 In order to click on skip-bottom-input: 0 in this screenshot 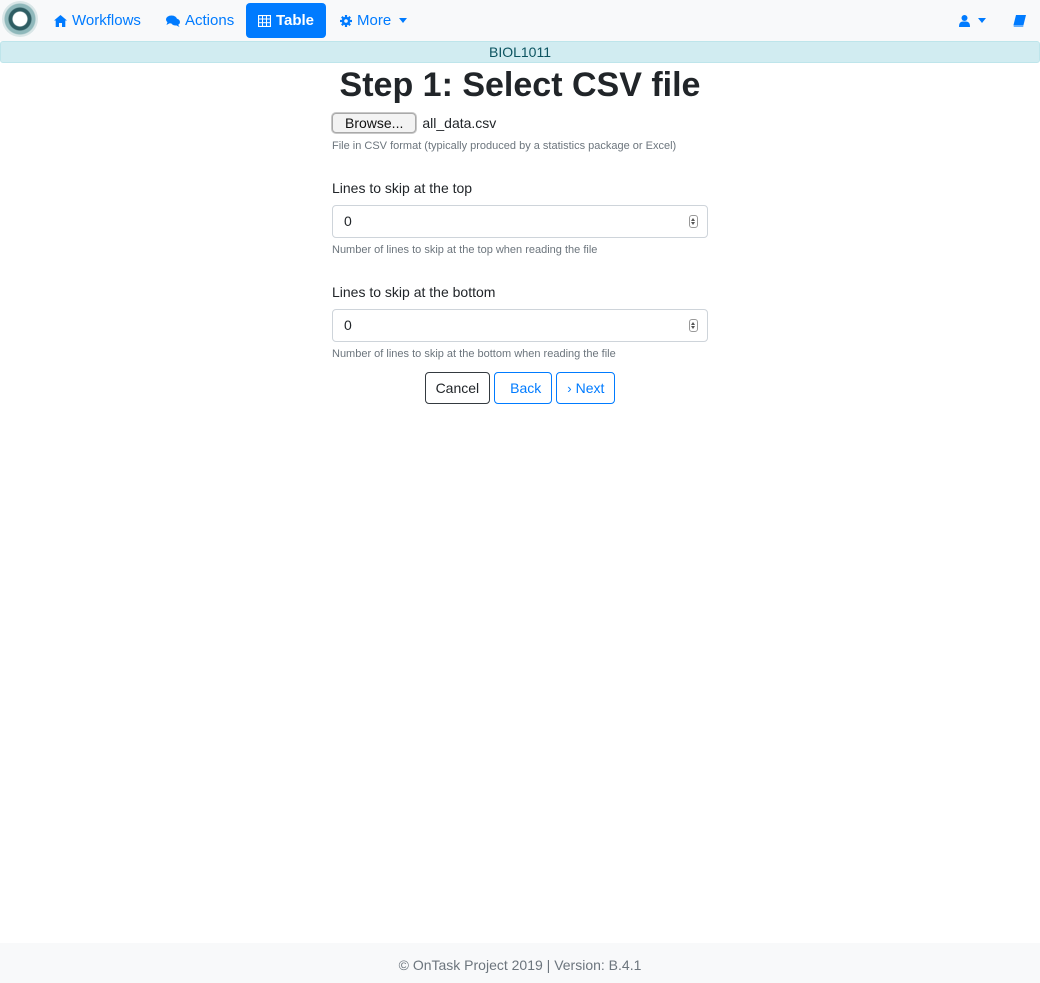, I will do `click(520, 325)`.